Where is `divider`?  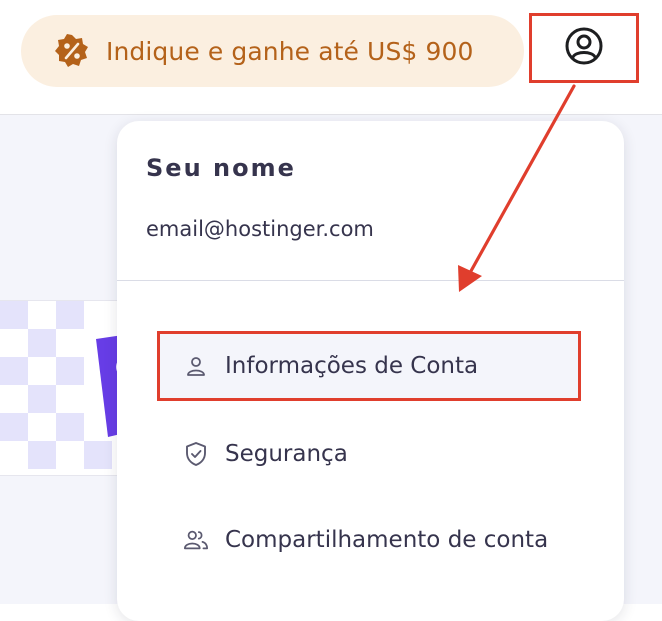 divider is located at coordinates (370, 280).